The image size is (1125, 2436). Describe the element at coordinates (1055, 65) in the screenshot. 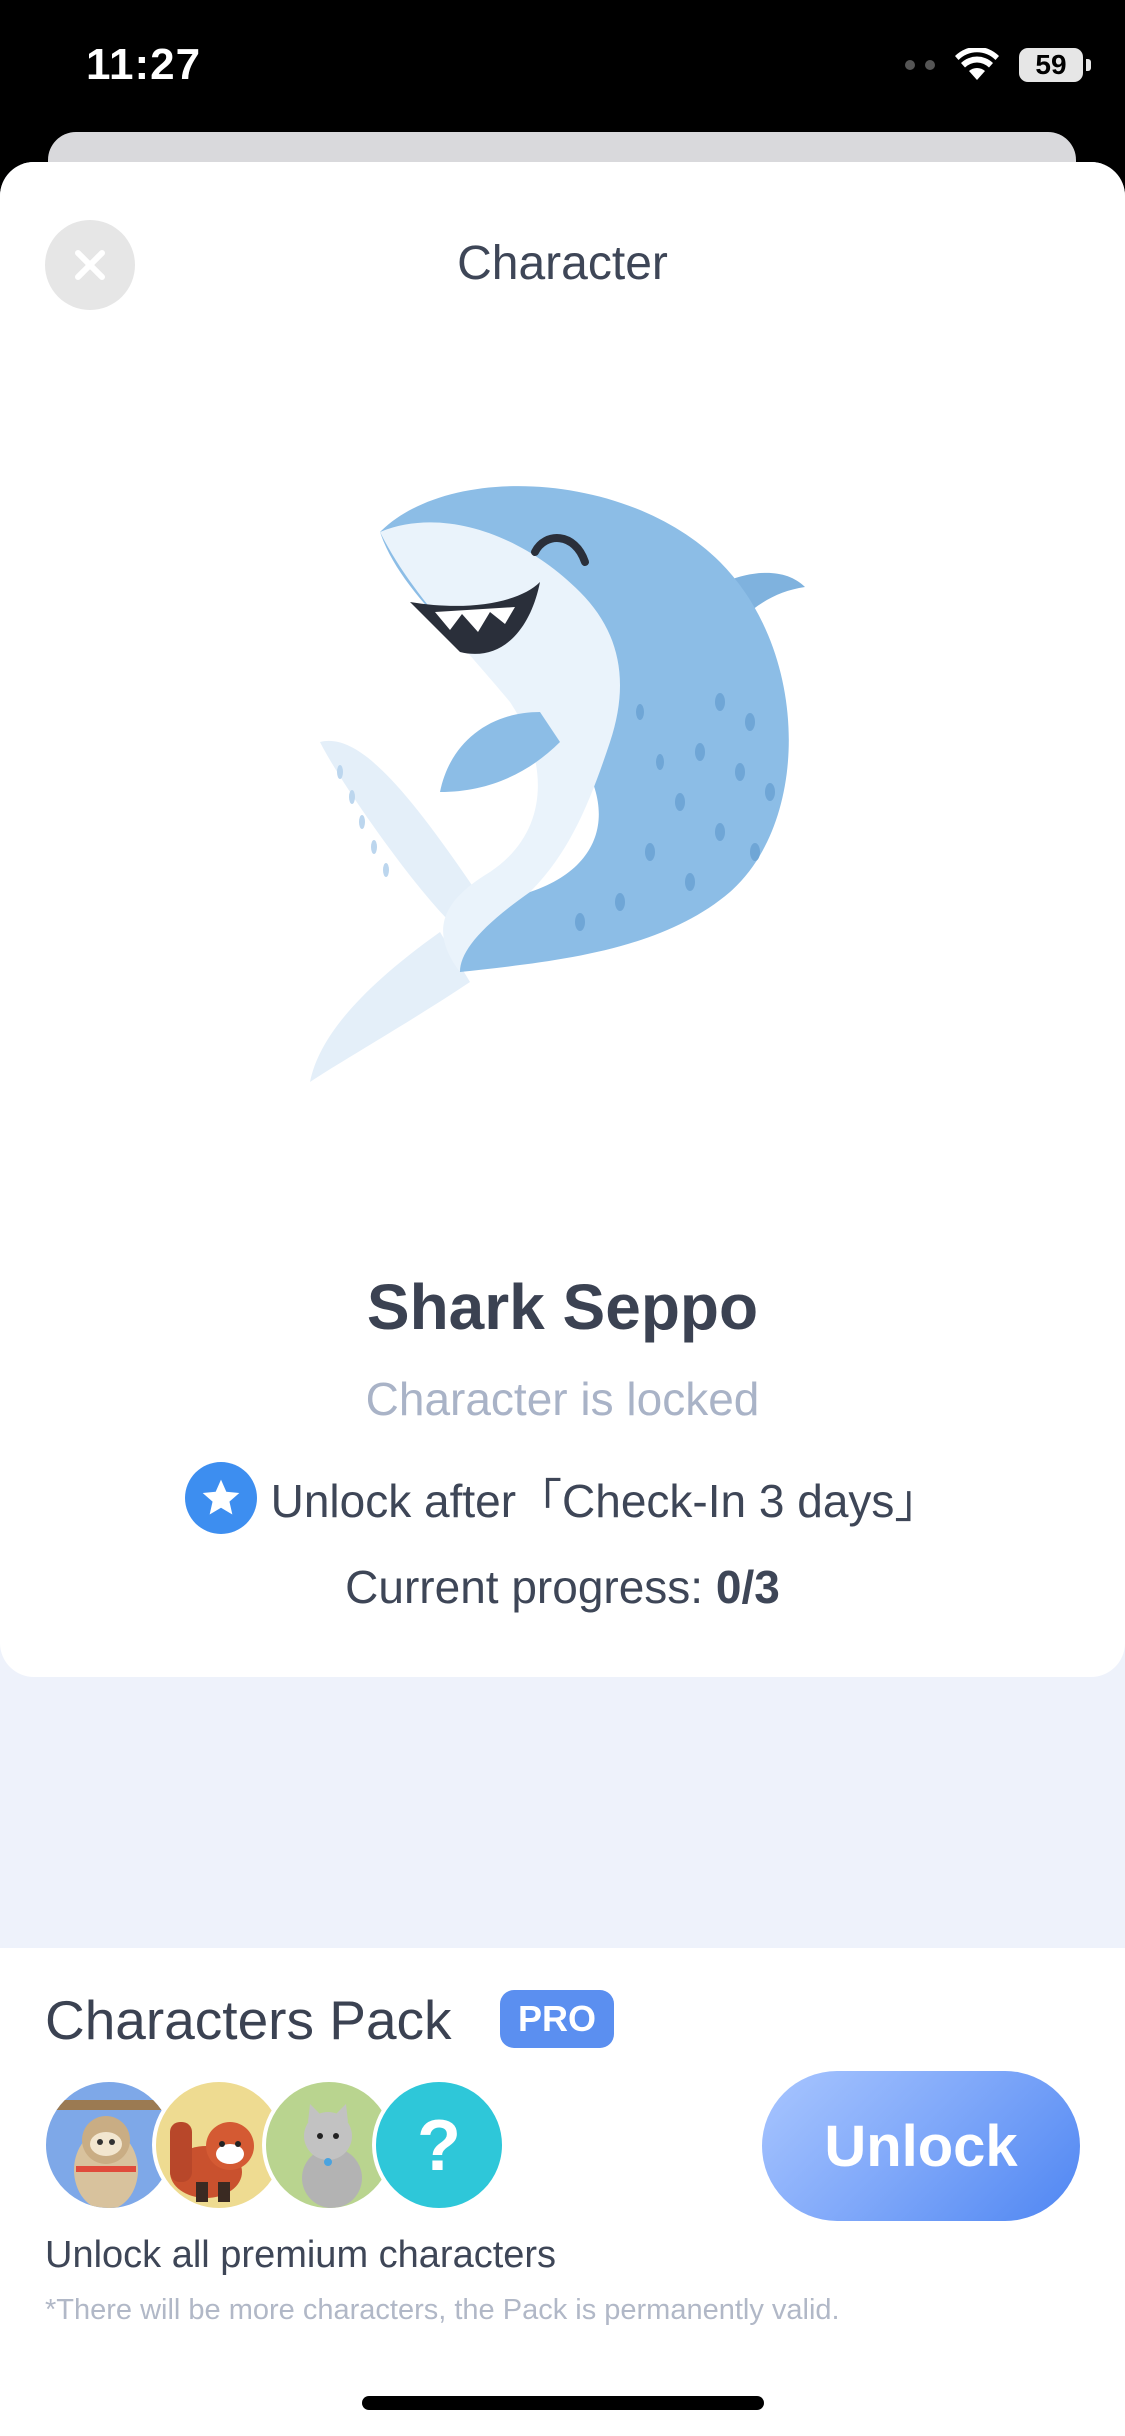

I see `battery-icon: 59` at that location.